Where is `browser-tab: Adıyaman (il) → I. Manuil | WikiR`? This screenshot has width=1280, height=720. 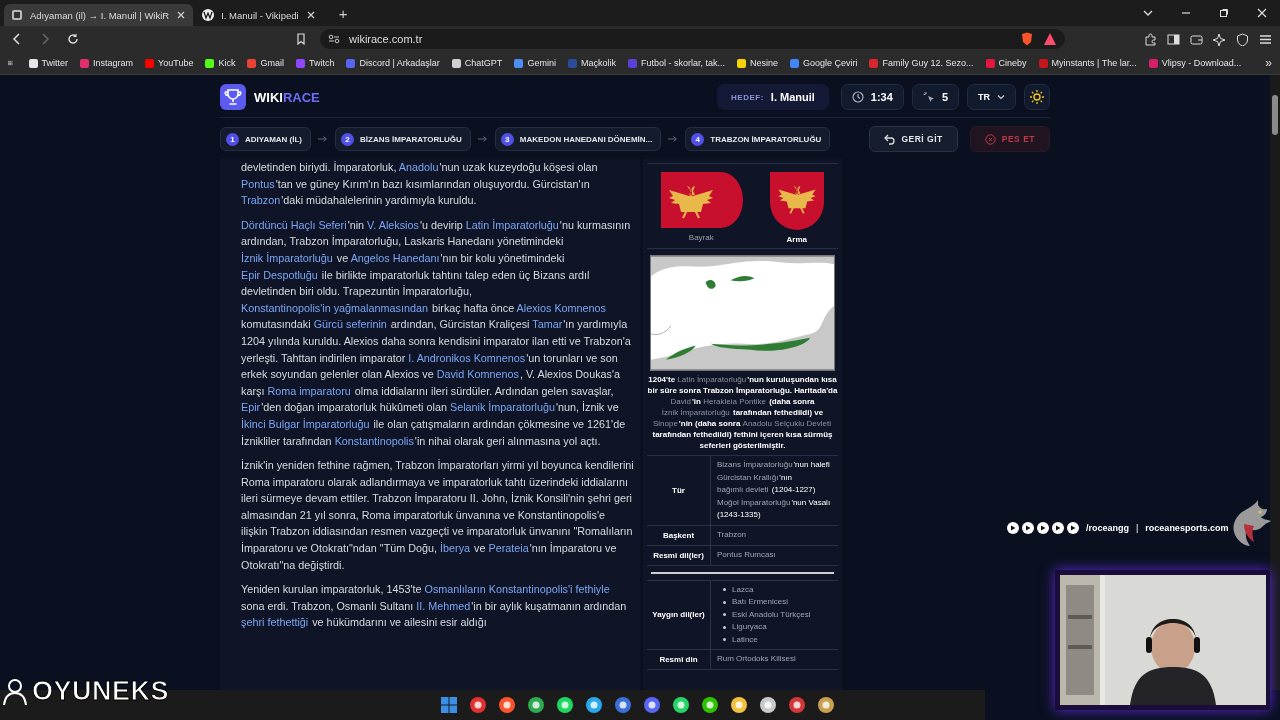
browser-tab: Adıyaman (il) → I. Manuil | WikiR is located at coordinates (99, 15).